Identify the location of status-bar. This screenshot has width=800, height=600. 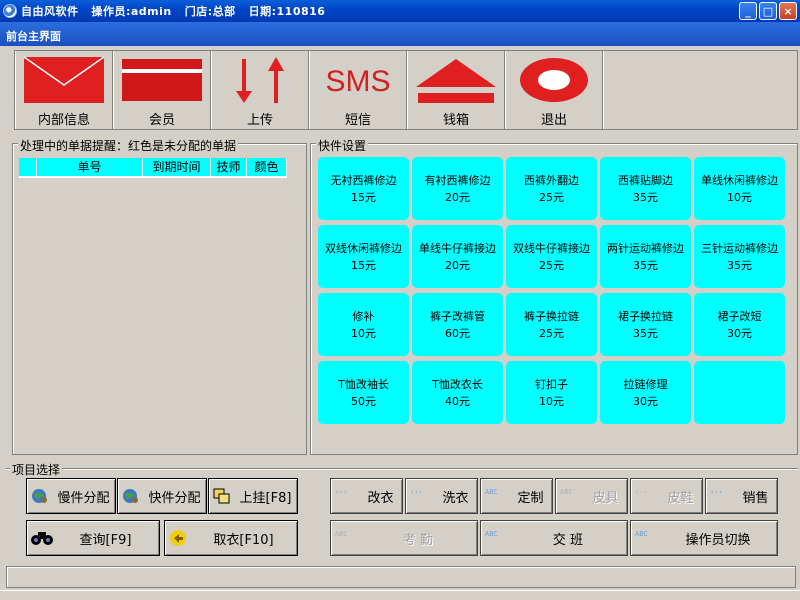
(401, 577).